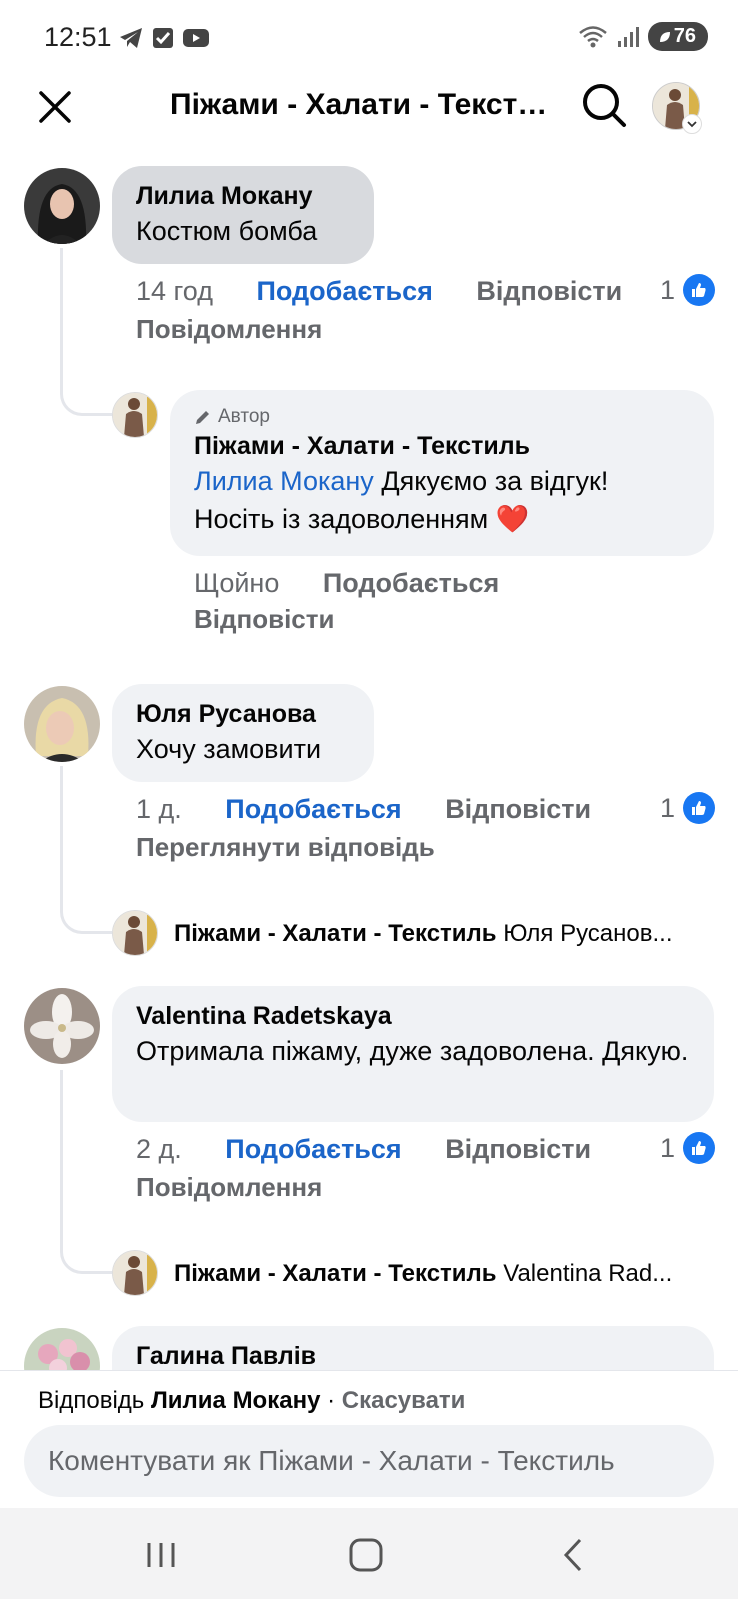 The width and height of the screenshot is (738, 1599). I want to click on checkbox-icon, so click(163, 38).